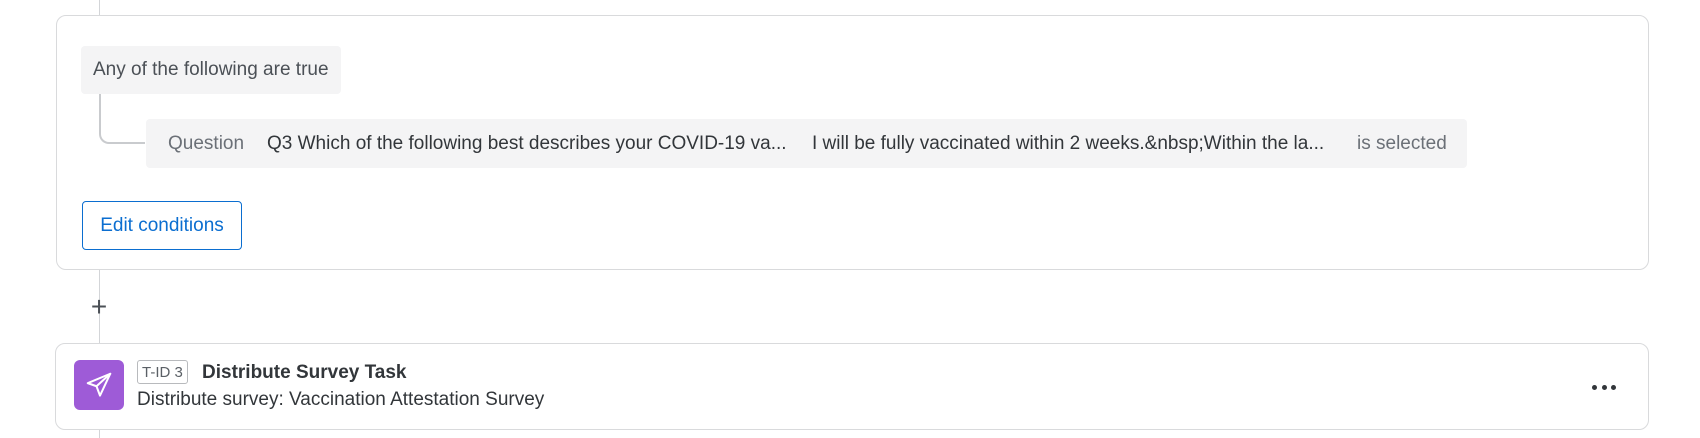 This screenshot has width=1700, height=438. Describe the element at coordinates (99, 307) in the screenshot. I see `add-task-button: +` at that location.